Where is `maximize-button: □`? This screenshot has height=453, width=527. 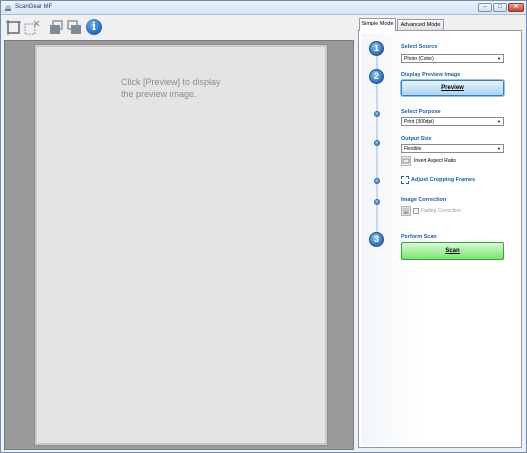 maximize-button: □ is located at coordinates (500, 7).